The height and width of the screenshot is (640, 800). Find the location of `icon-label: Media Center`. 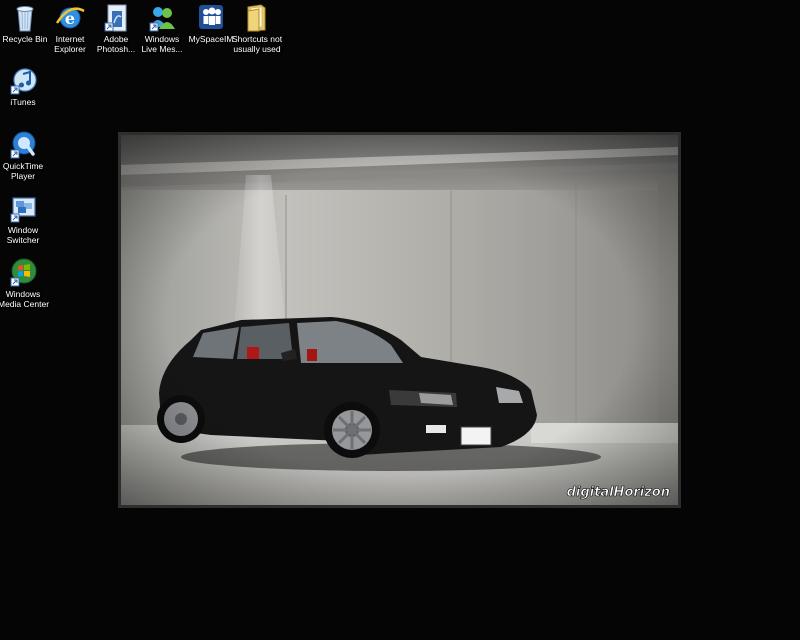

icon-label: Media Center is located at coordinates (25, 303).